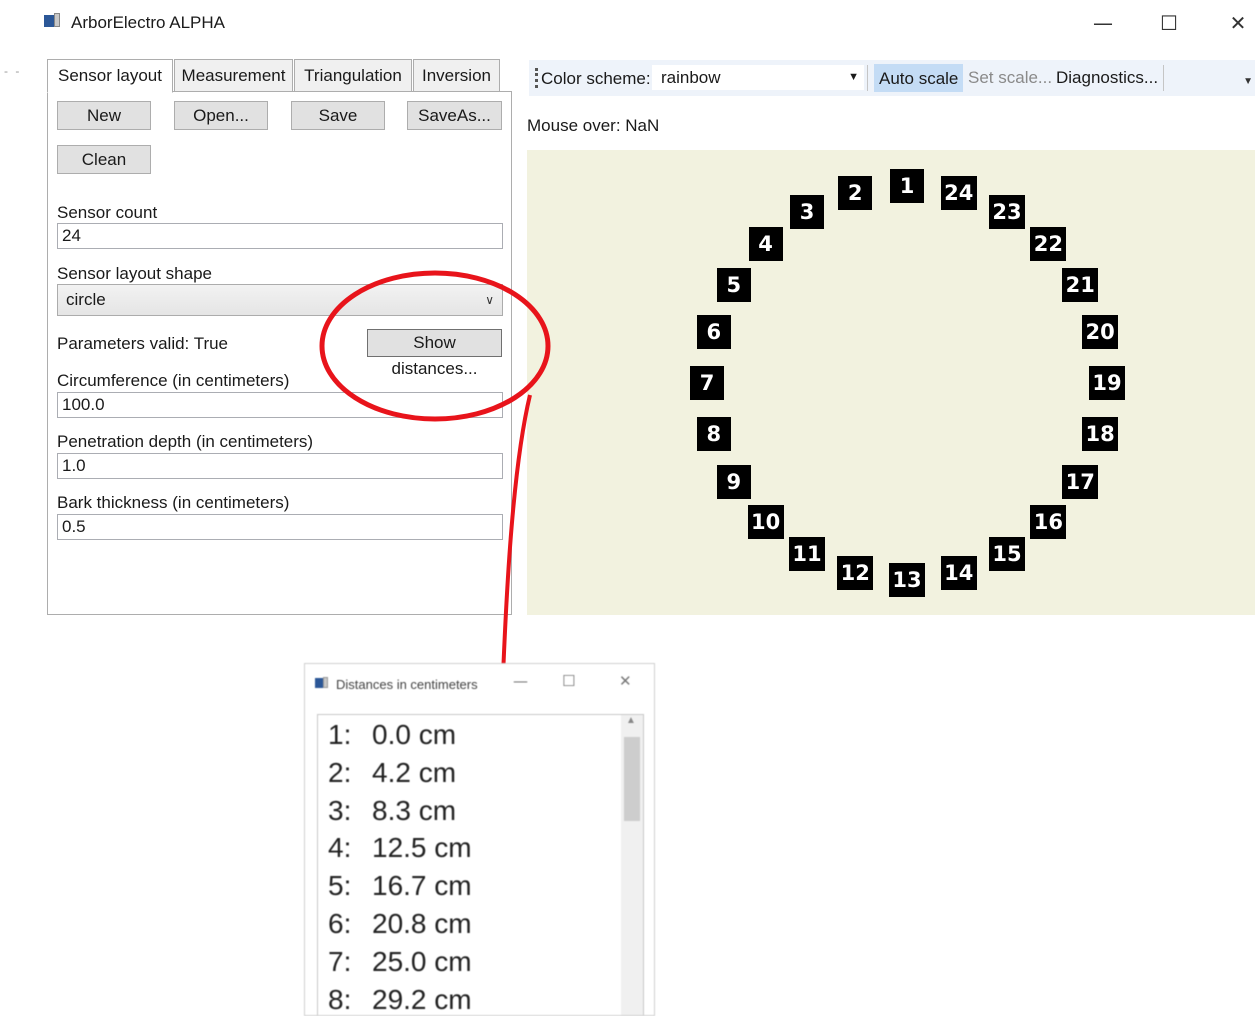  I want to click on sensor-marker: 22, so click(1048, 243).